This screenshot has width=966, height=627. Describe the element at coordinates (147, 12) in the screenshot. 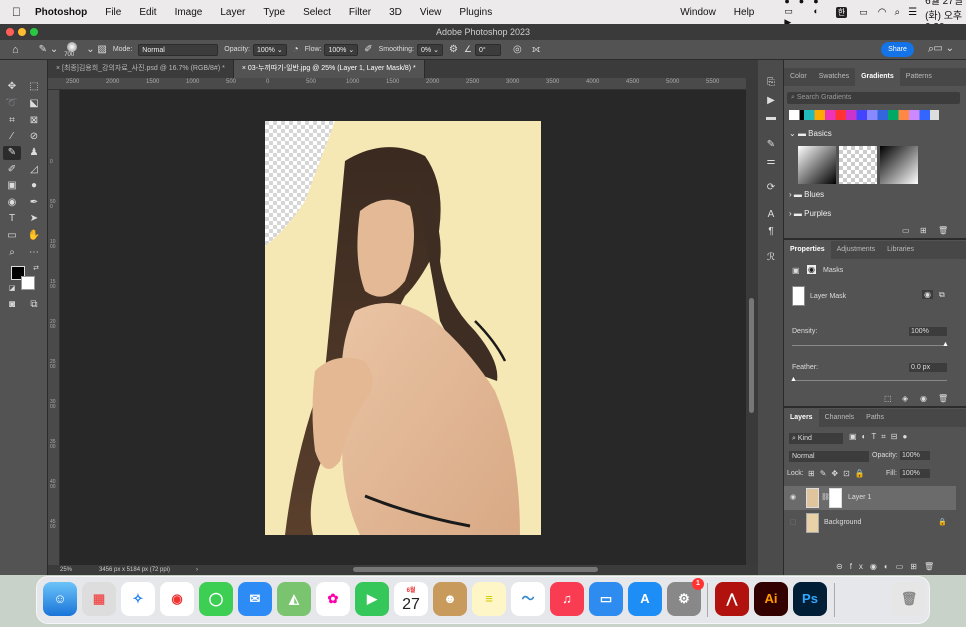

I see `menu-edit: Edit` at that location.